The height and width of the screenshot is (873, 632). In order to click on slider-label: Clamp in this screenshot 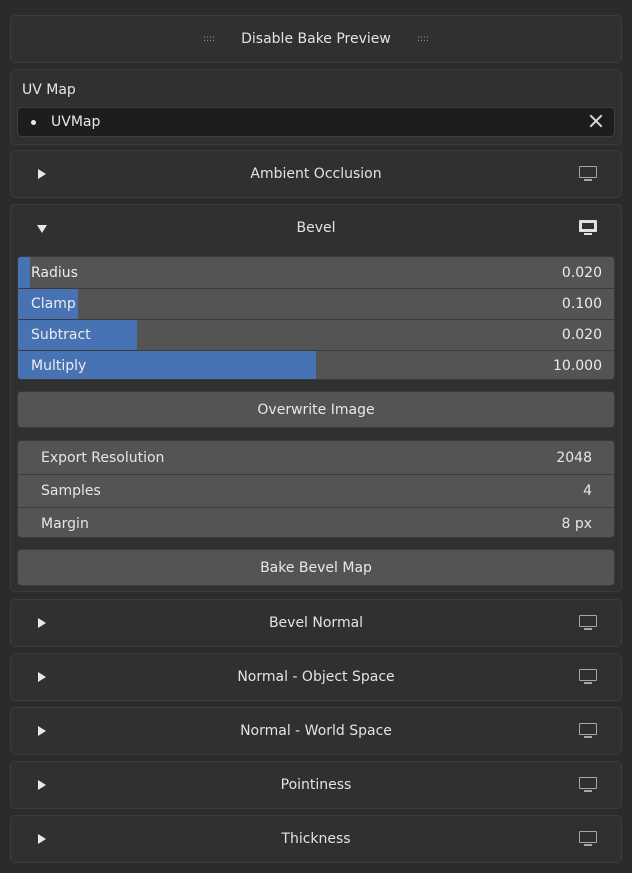, I will do `click(53, 304)`.